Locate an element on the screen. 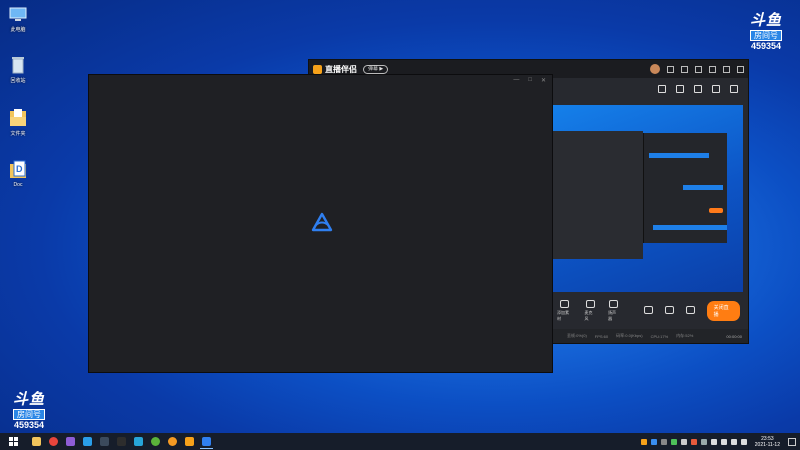  stream-preview is located at coordinates (648, 198).